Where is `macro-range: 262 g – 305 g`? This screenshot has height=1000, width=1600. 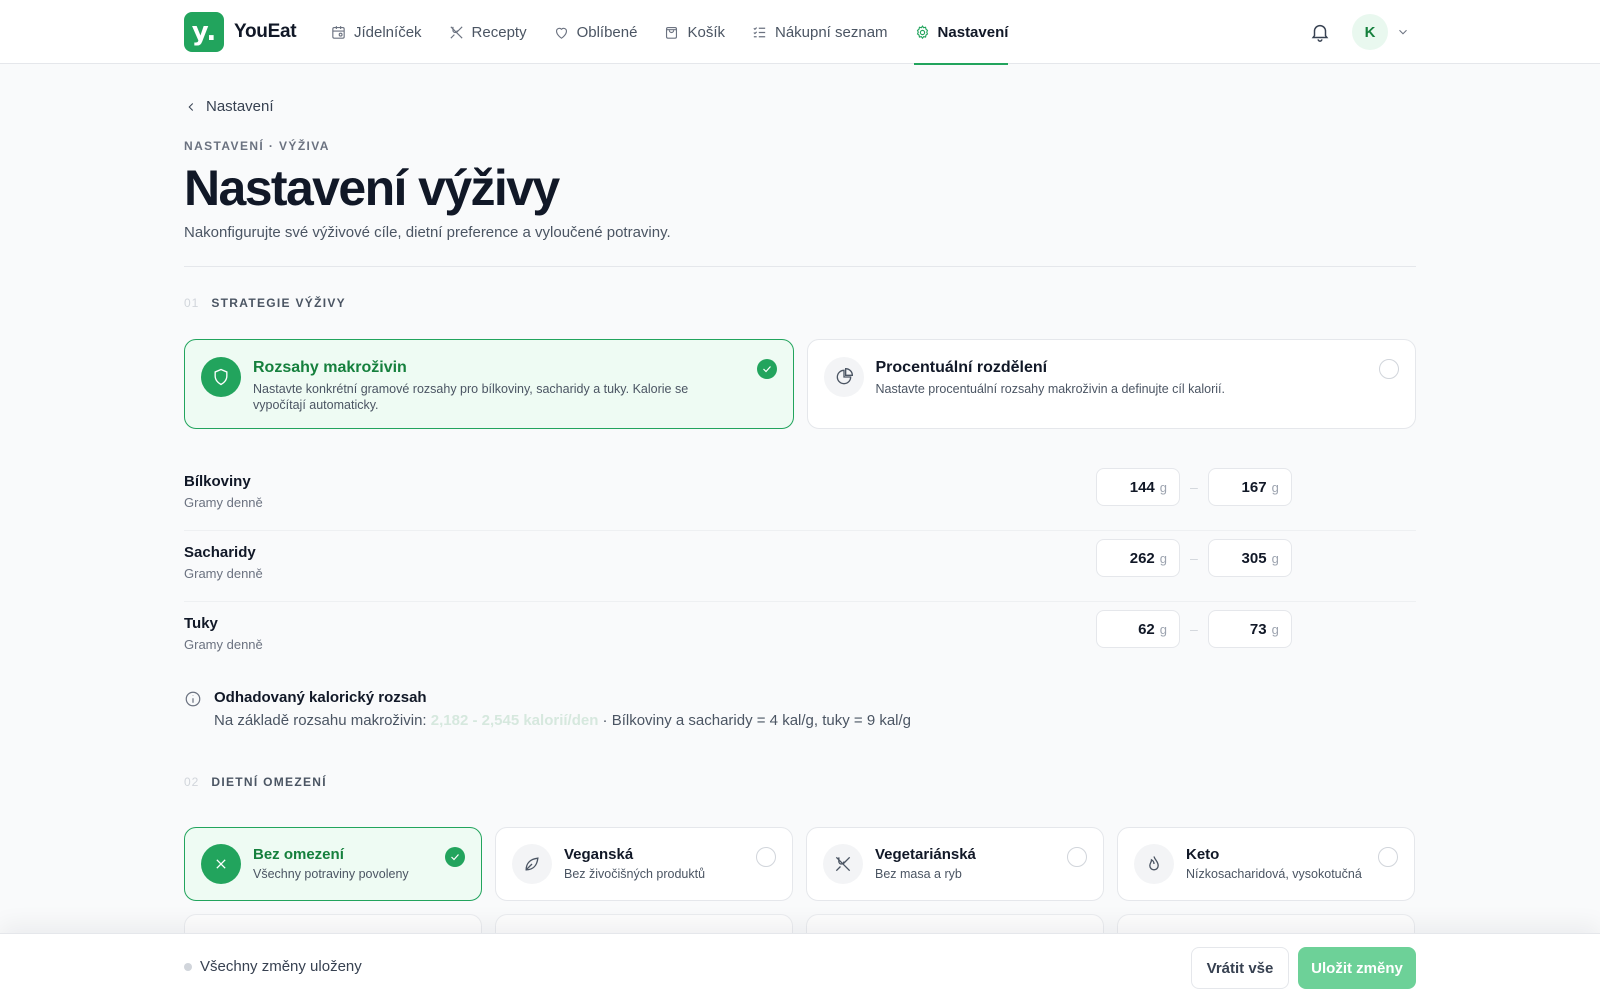 macro-range: 262 g – 305 g is located at coordinates (1194, 558).